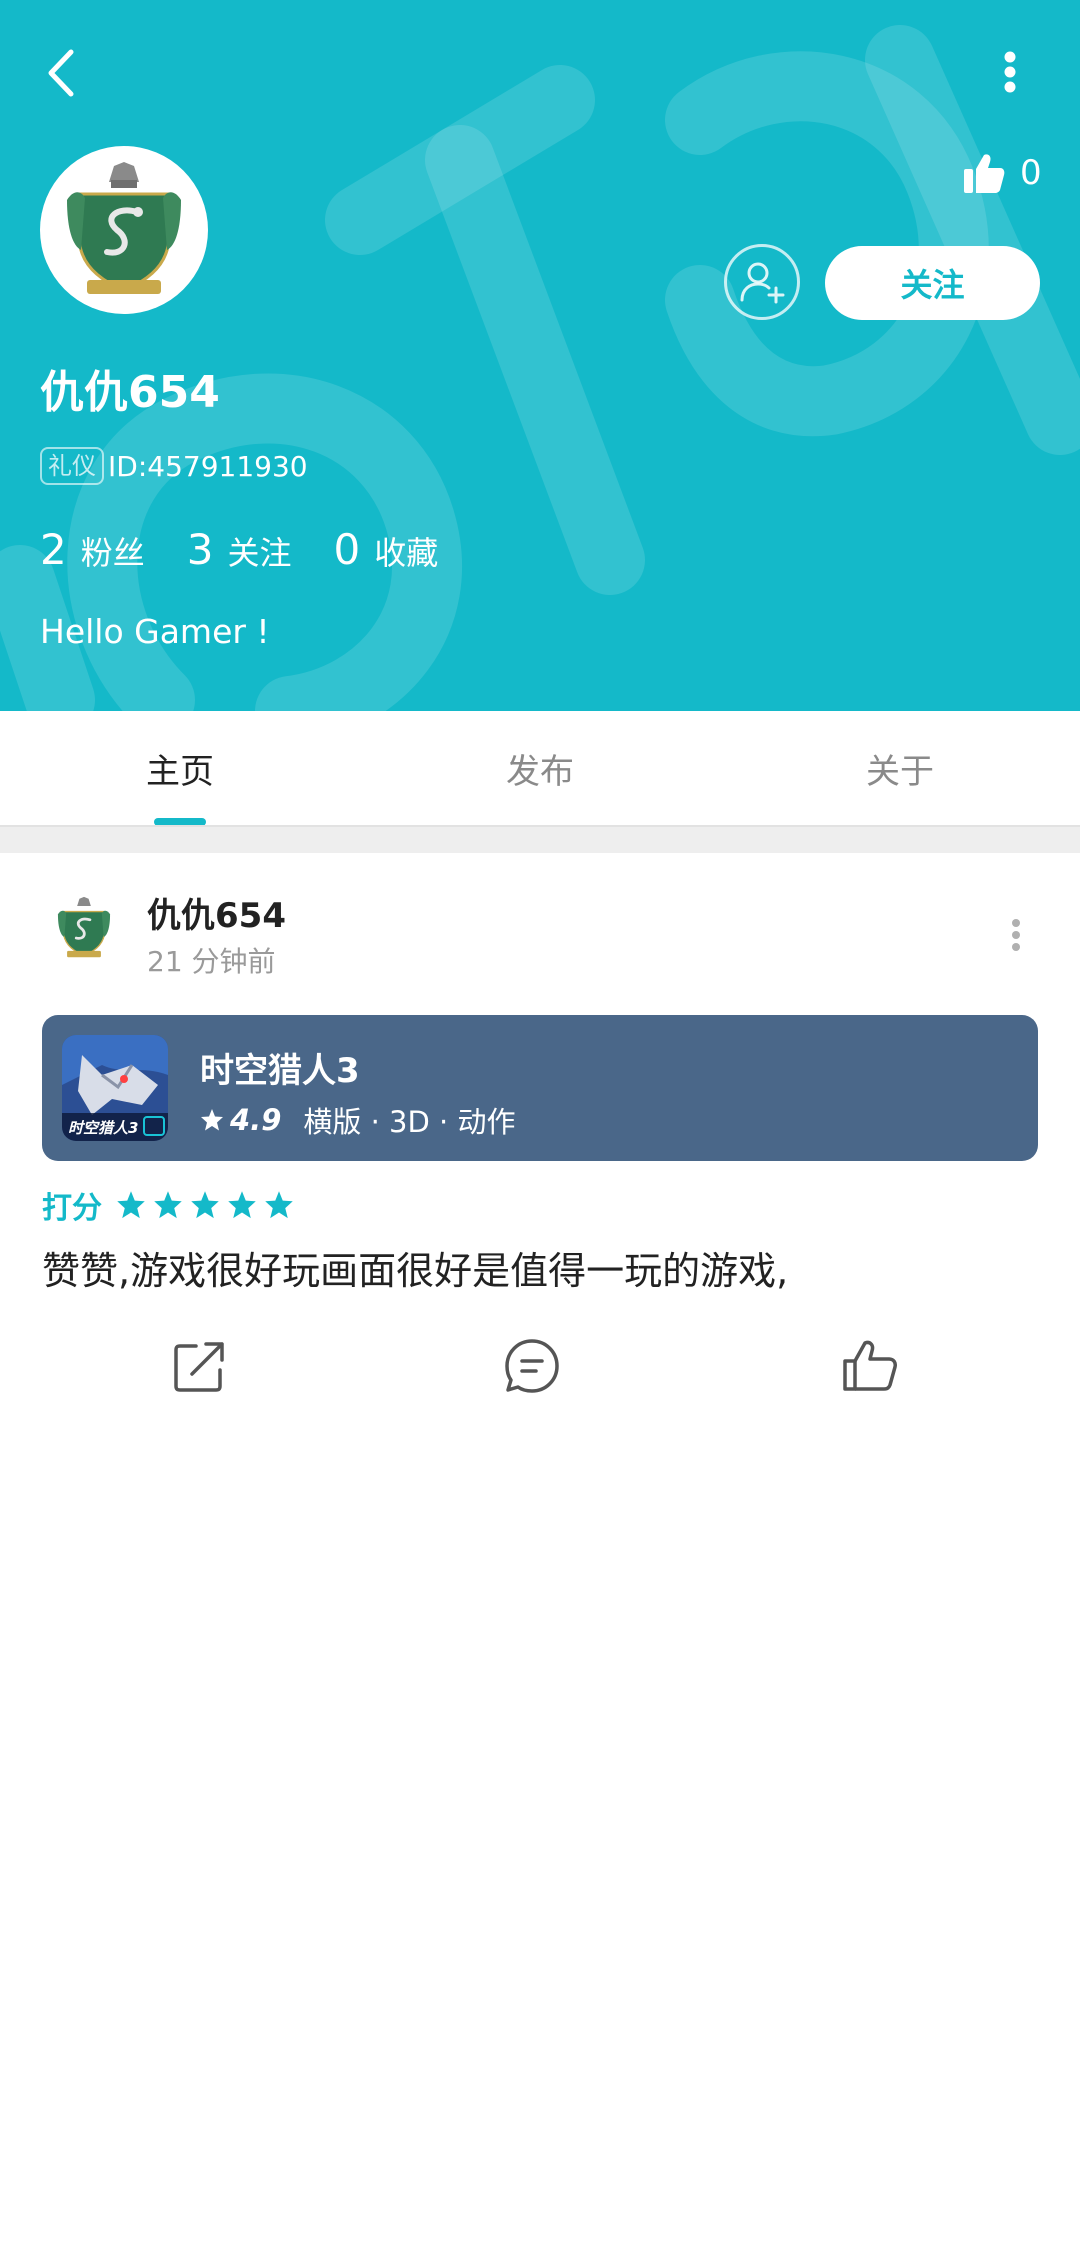 Image resolution: width=1080 pixels, height=2241 pixels. I want to click on game-tags: 横版 · 3D · 动作, so click(409, 1122).